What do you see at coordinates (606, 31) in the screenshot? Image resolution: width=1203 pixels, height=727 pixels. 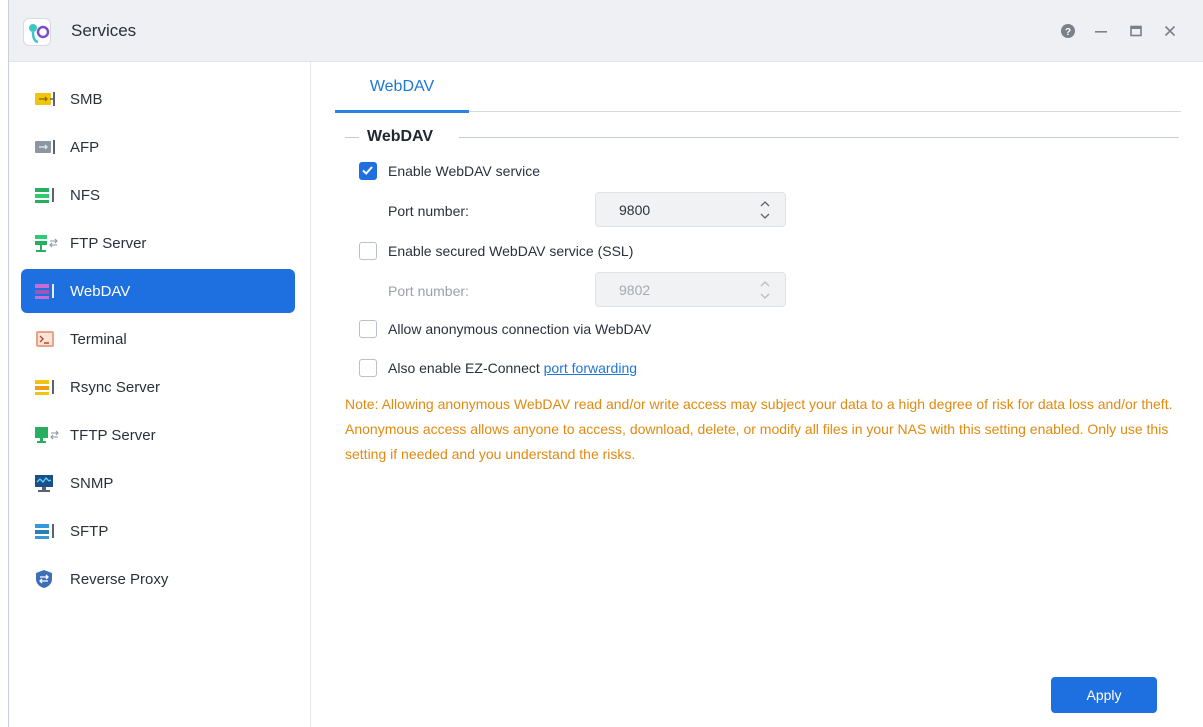 I see `title-bar: Services ?` at bounding box center [606, 31].